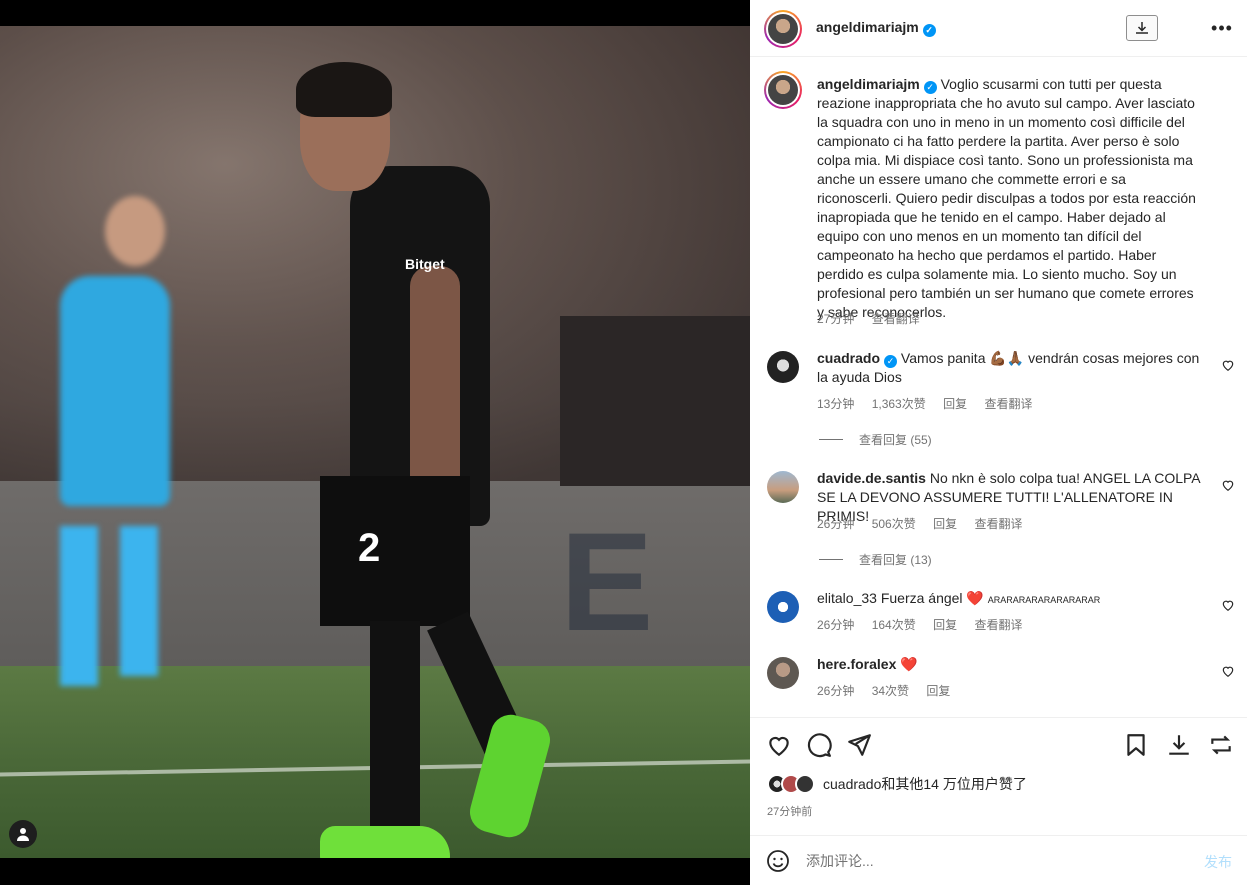 This screenshot has width=1247, height=885. Describe the element at coordinates (790, 812) in the screenshot. I see `posted-time: 27分钟前` at that location.